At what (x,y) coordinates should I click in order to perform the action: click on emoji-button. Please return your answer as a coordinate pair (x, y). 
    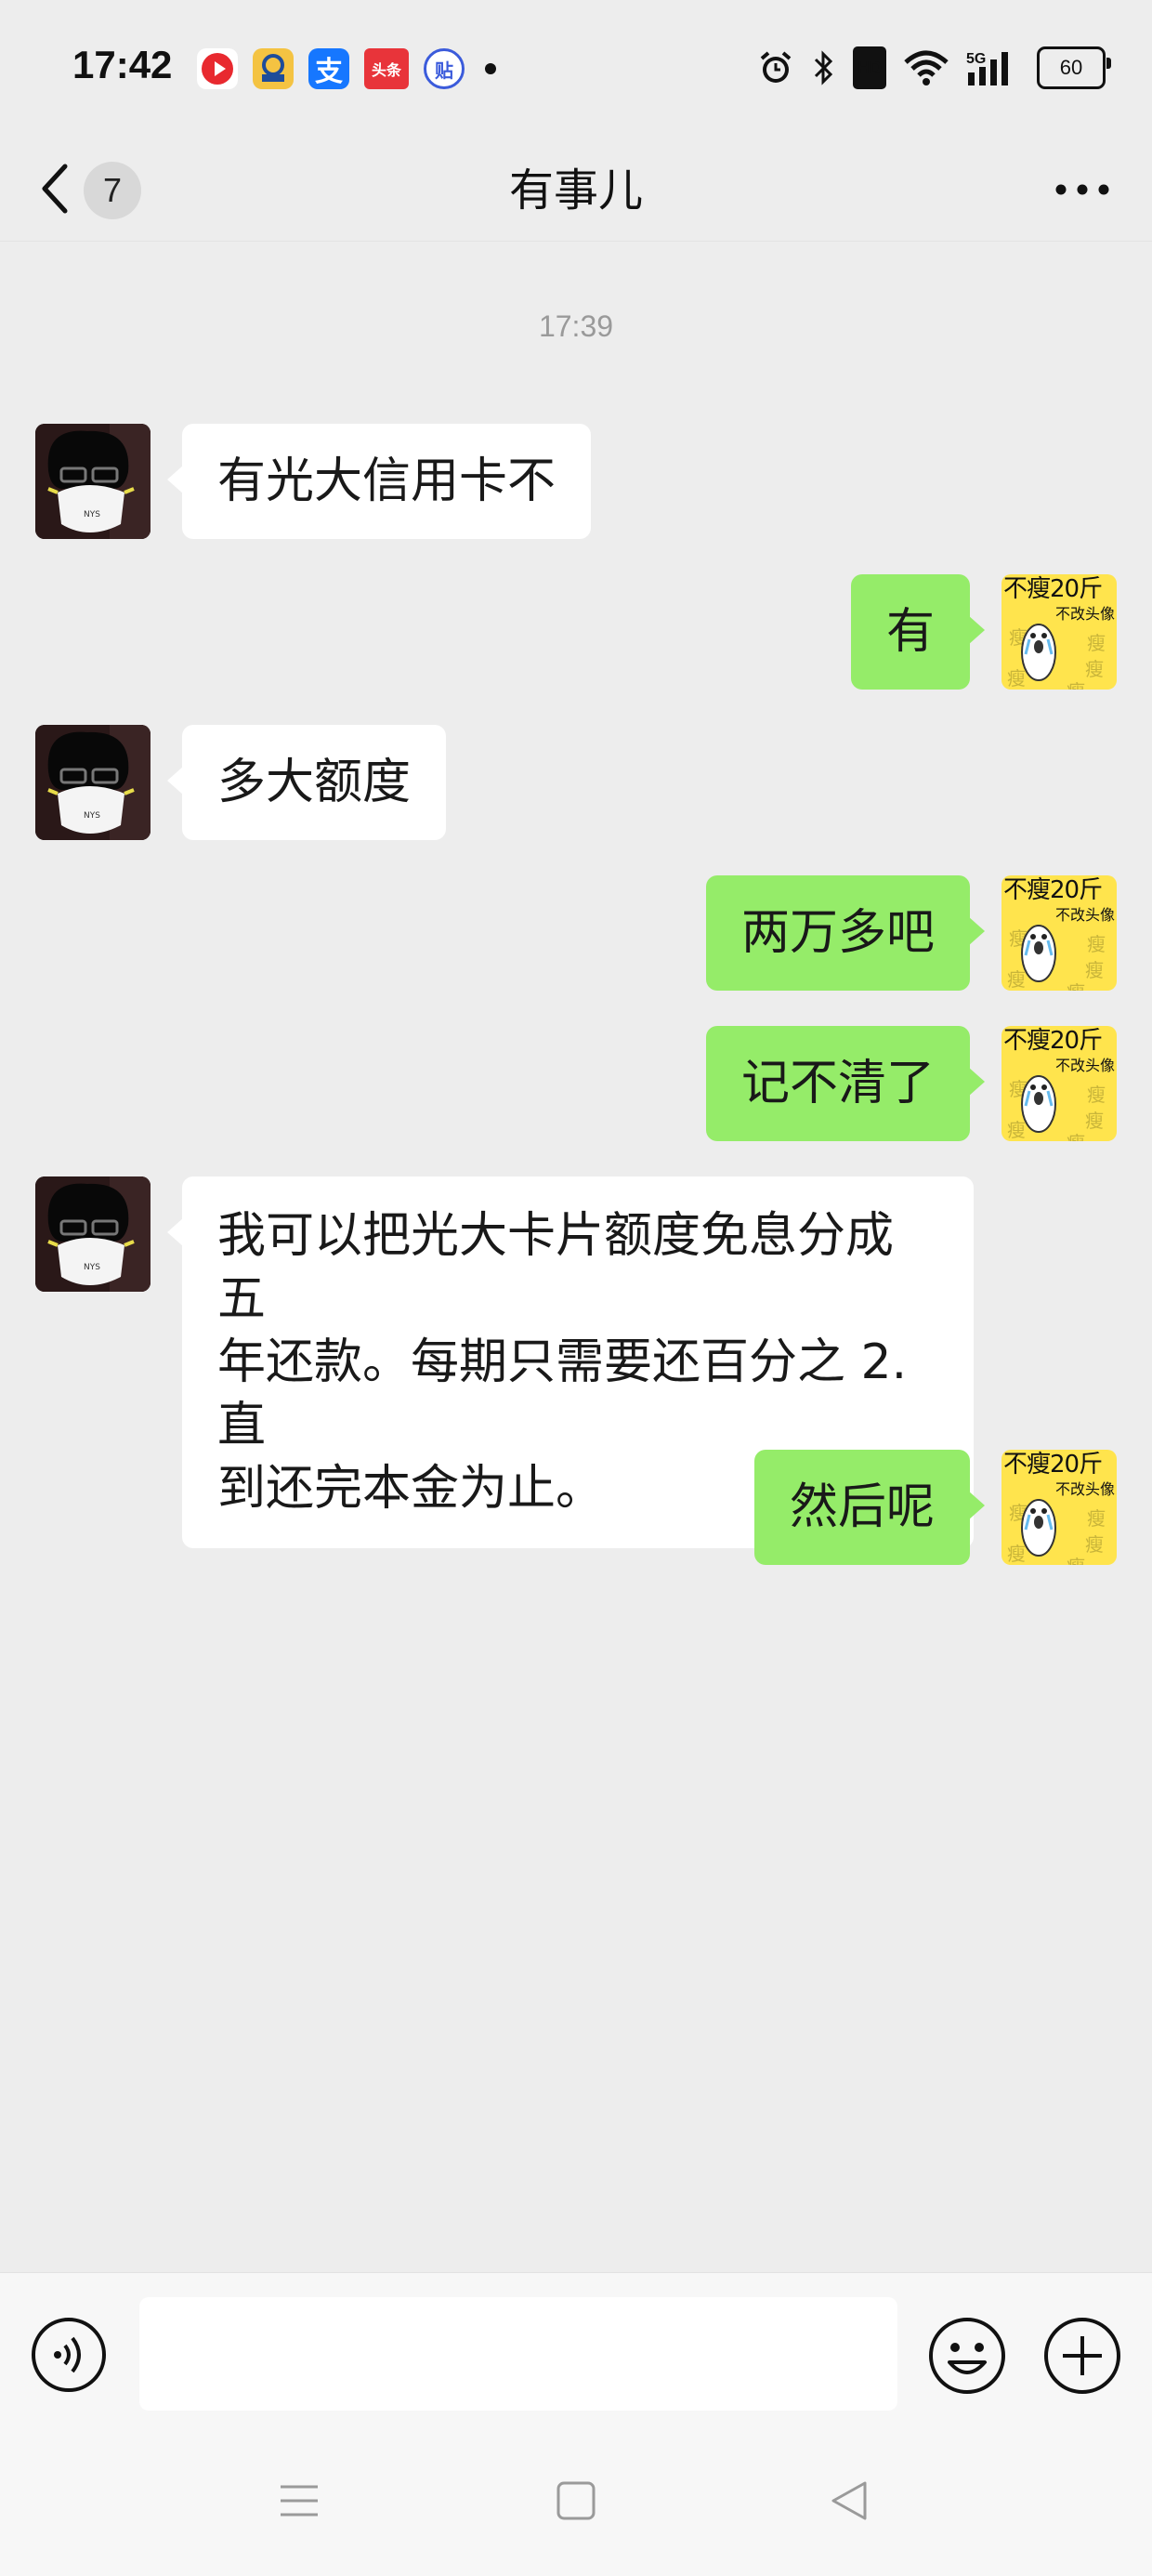
    Looking at the image, I should click on (967, 2356).